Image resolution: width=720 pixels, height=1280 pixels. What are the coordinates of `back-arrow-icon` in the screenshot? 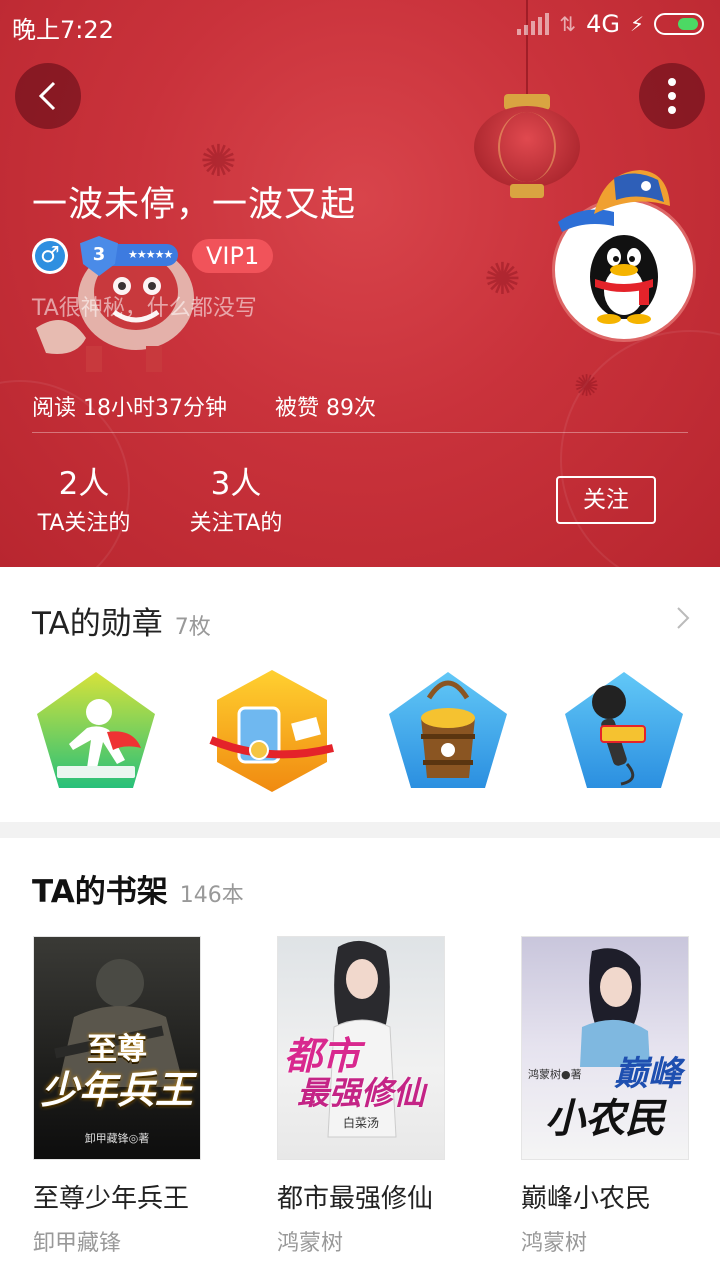 It's located at (47, 96).